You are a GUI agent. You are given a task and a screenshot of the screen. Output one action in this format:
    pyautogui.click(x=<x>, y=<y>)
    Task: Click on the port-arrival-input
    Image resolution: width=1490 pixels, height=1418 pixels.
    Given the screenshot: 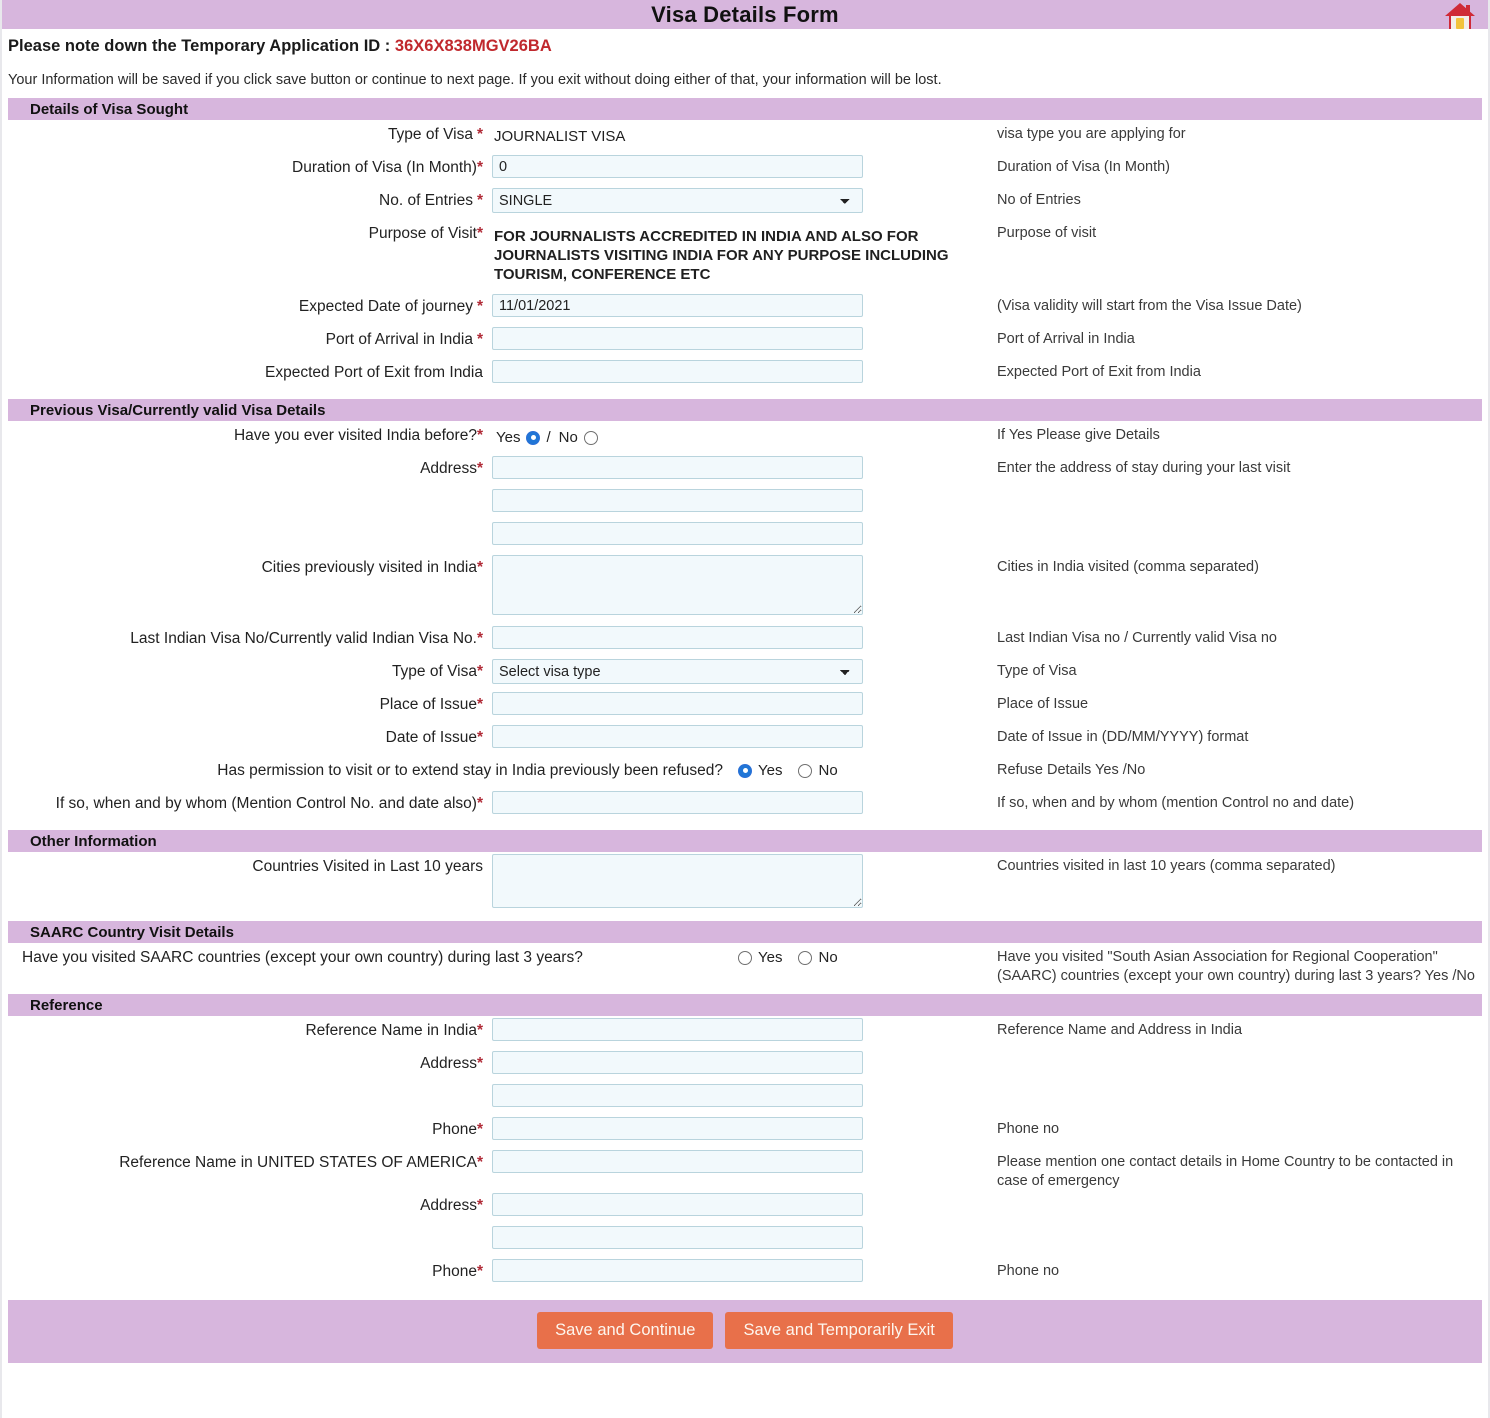 What is the action you would take?
    pyautogui.click(x=677, y=338)
    